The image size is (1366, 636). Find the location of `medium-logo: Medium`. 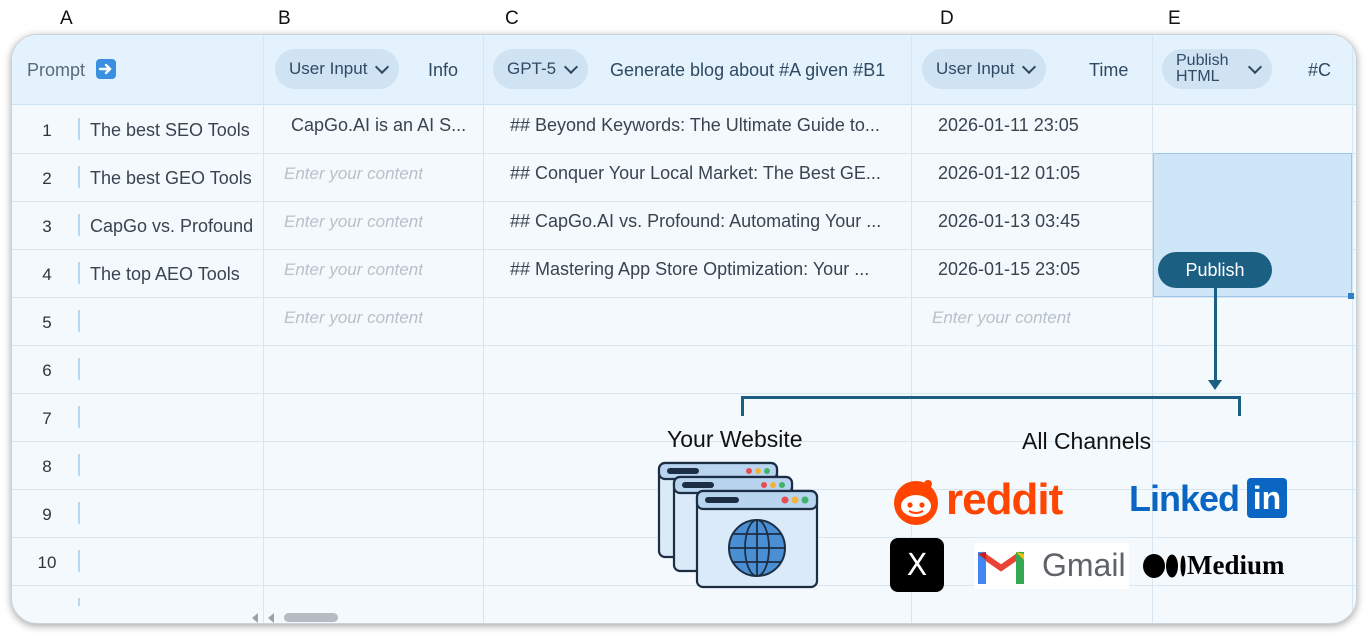

medium-logo: Medium is located at coordinates (1218, 566).